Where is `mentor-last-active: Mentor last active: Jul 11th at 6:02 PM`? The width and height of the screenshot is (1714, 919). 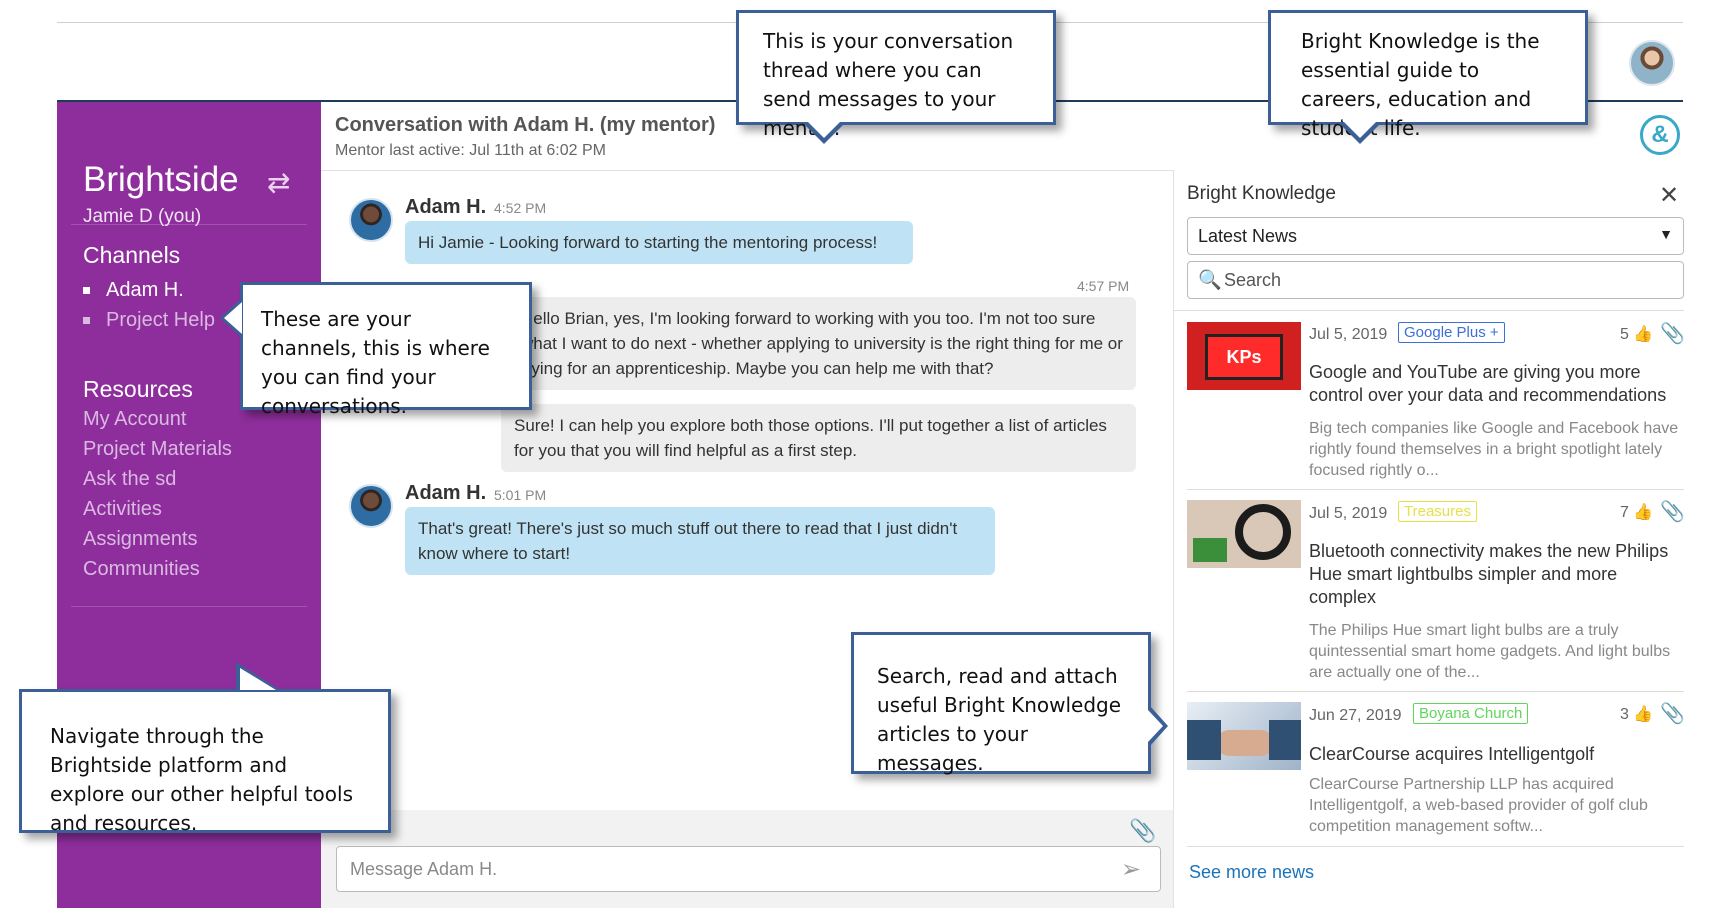
mentor-last-active: Mentor last active: Jul 11th at 6:02 PM is located at coordinates (470, 150).